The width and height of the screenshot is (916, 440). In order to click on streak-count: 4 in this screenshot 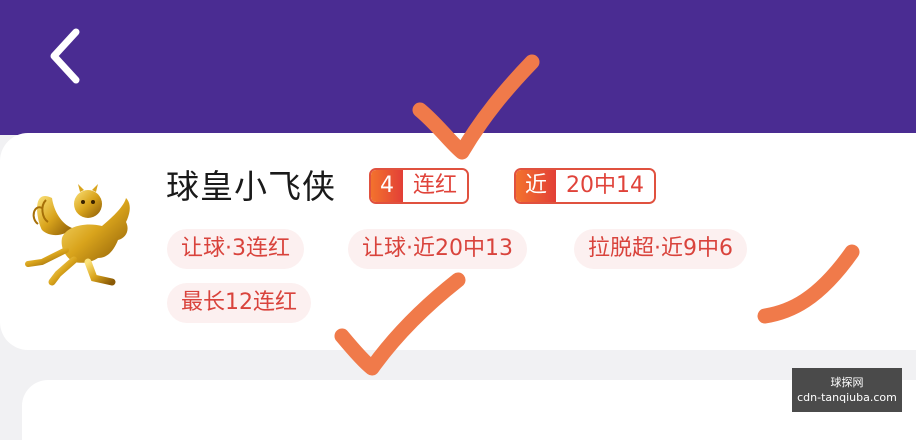, I will do `click(387, 186)`.